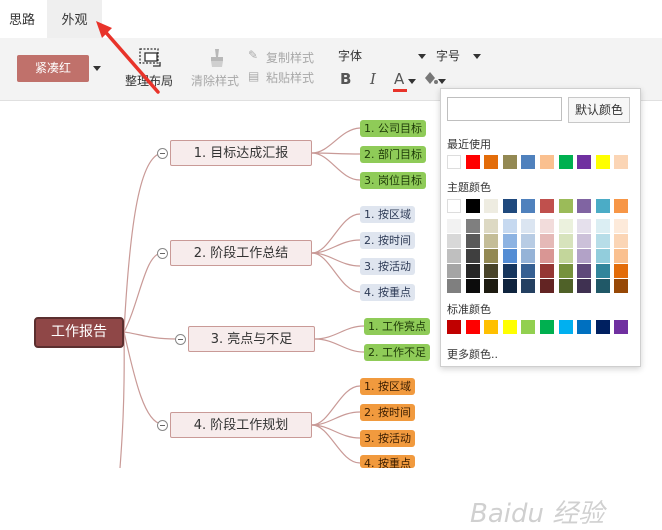 The image size is (662, 530). What do you see at coordinates (345, 79) in the screenshot?
I see `bold-button: B` at bounding box center [345, 79].